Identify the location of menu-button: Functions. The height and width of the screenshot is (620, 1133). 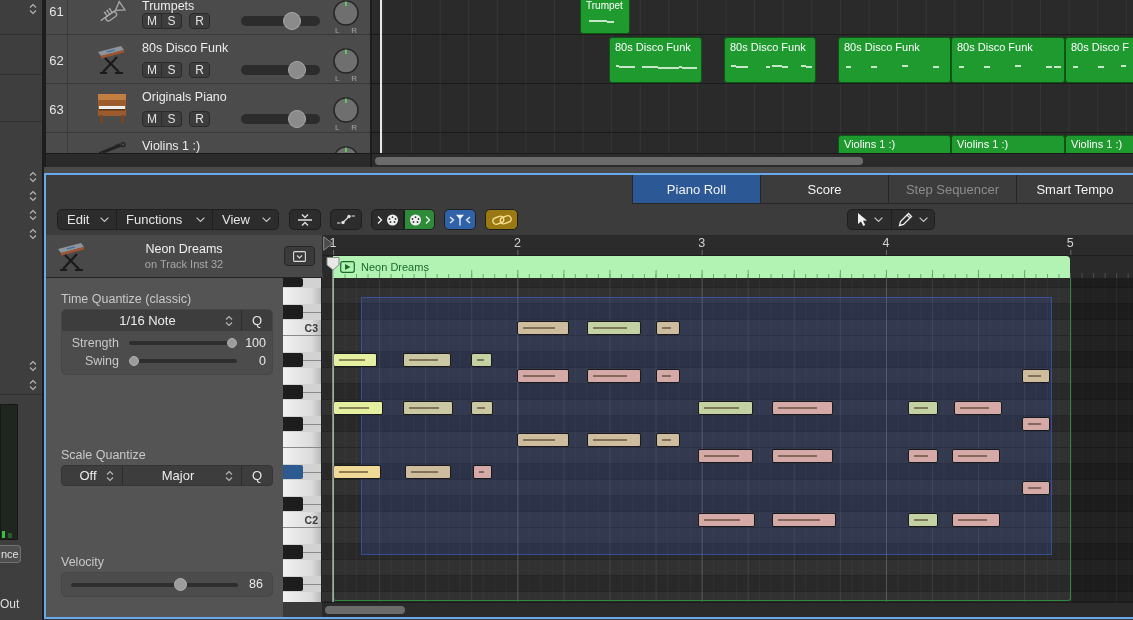
(164, 219).